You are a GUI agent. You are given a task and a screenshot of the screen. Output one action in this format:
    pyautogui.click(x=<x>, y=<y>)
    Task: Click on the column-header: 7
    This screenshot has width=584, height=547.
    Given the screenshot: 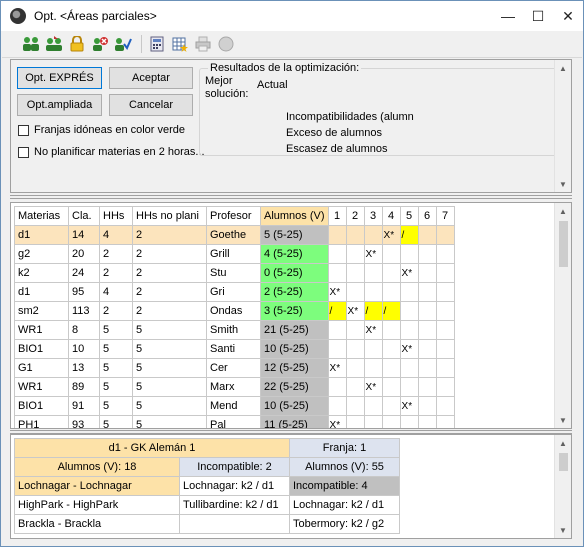 What is the action you would take?
    pyautogui.click(x=445, y=216)
    